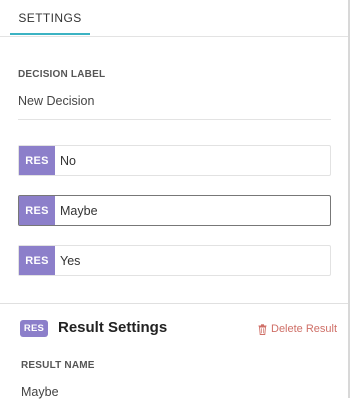 This screenshot has height=399, width=350. What do you see at coordinates (113, 327) in the screenshot?
I see `result-settings-title: Result Settings` at bounding box center [113, 327].